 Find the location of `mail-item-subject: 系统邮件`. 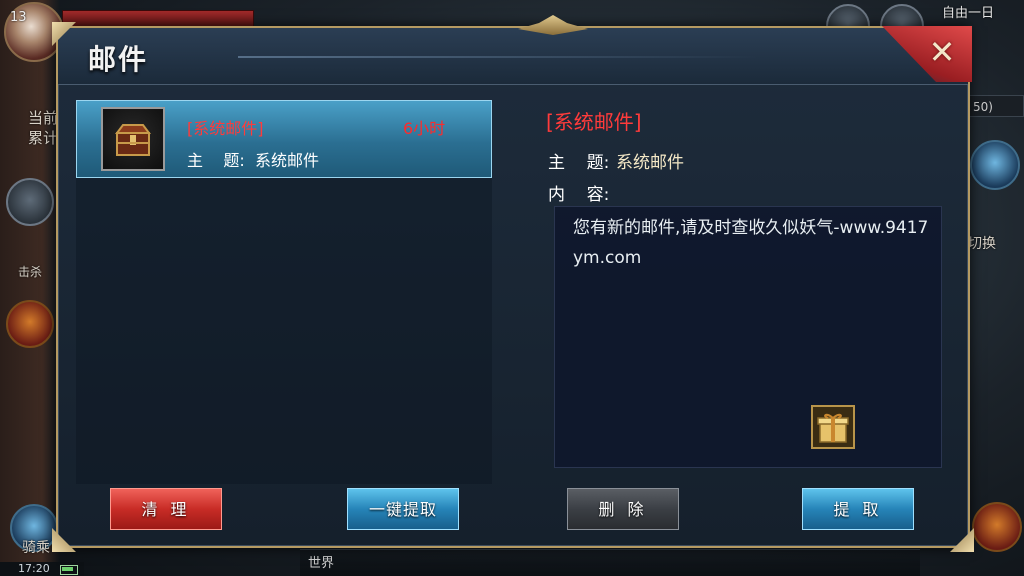

mail-item-subject: 系统邮件 is located at coordinates (287, 160).